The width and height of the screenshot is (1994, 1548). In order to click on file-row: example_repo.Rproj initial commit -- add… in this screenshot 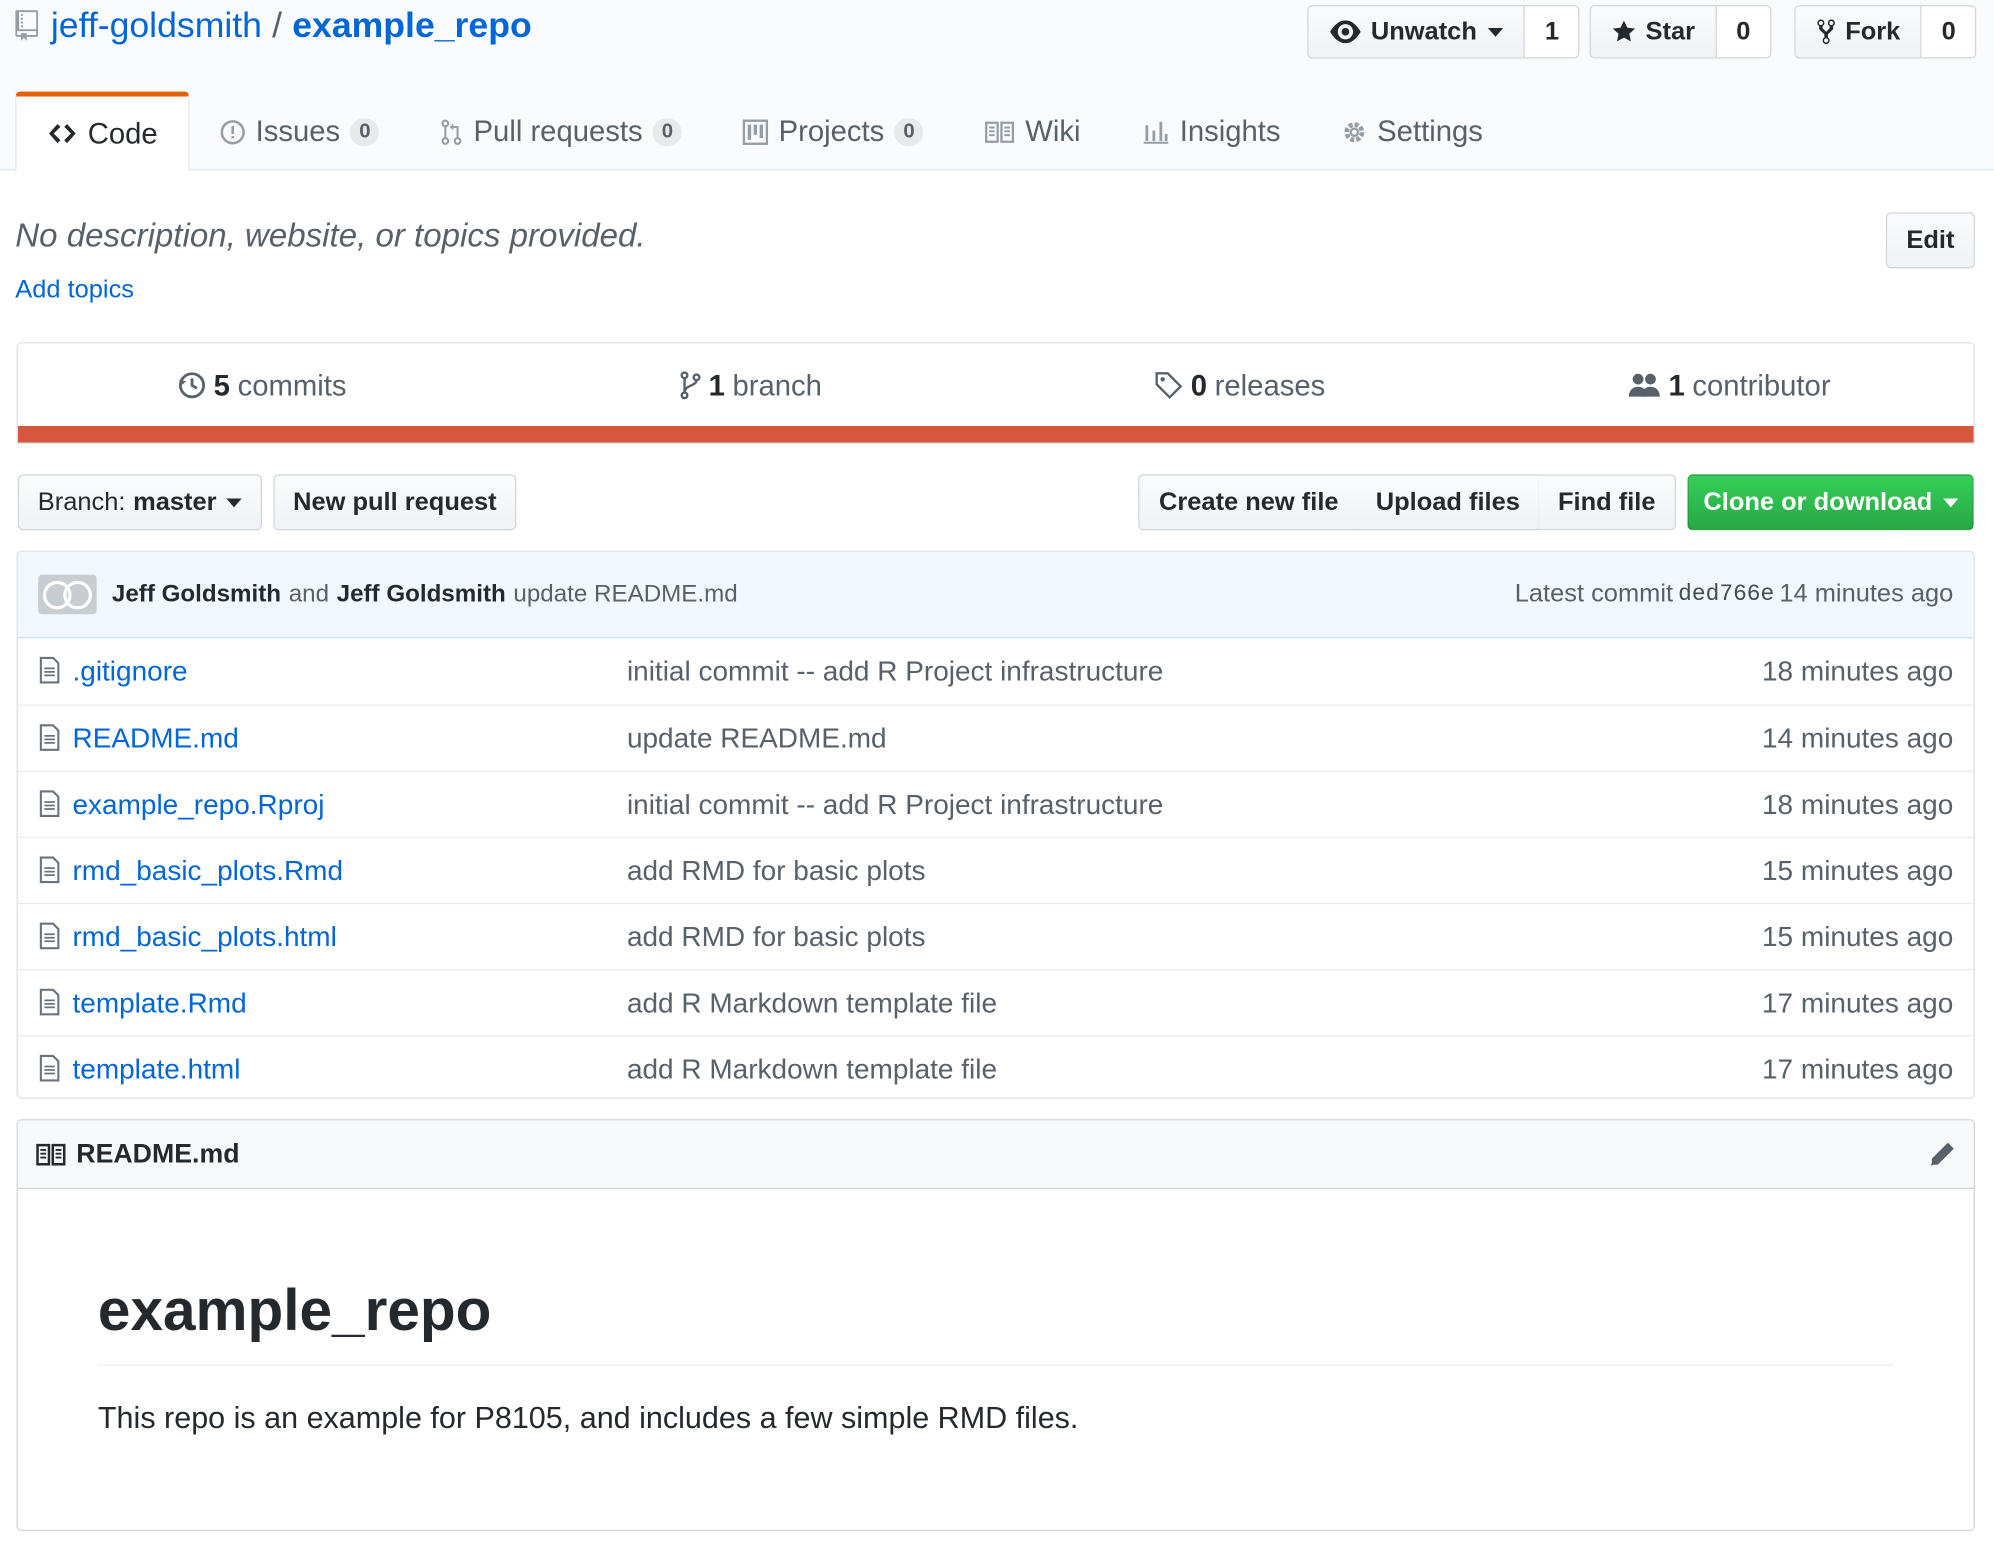, I will do `click(995, 803)`.